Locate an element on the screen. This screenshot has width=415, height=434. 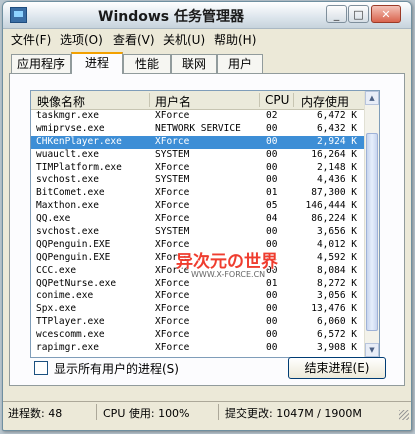
tab-processes: 进程 is located at coordinates (97, 63).